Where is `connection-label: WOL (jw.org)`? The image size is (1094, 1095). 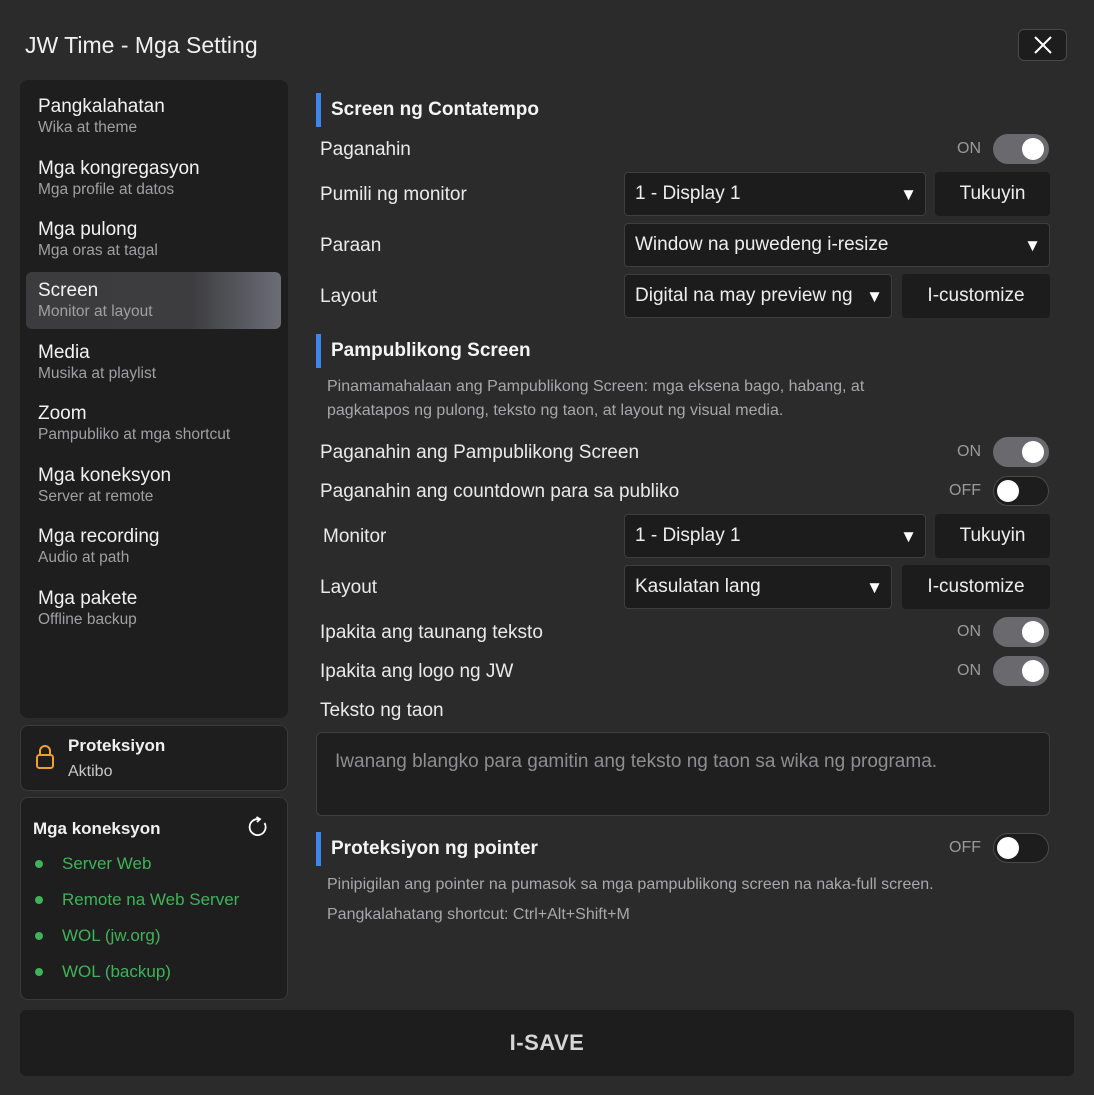 connection-label: WOL (jw.org) is located at coordinates (111, 935).